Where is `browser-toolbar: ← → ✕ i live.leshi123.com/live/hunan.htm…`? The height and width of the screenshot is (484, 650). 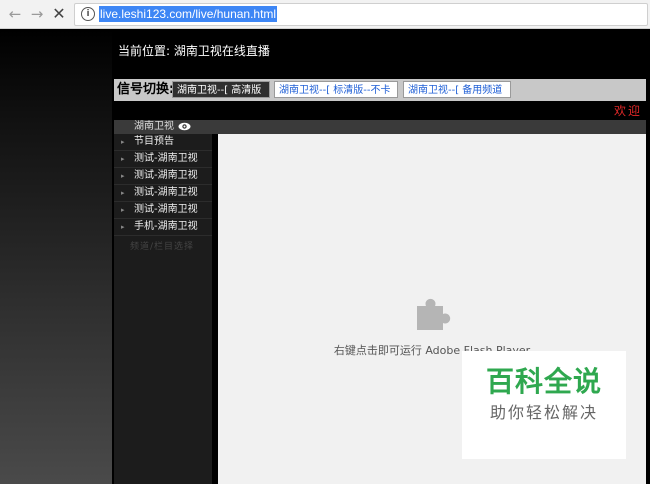 browser-toolbar: ← → ✕ i live.leshi123.com/live/hunan.htm… is located at coordinates (325, 14).